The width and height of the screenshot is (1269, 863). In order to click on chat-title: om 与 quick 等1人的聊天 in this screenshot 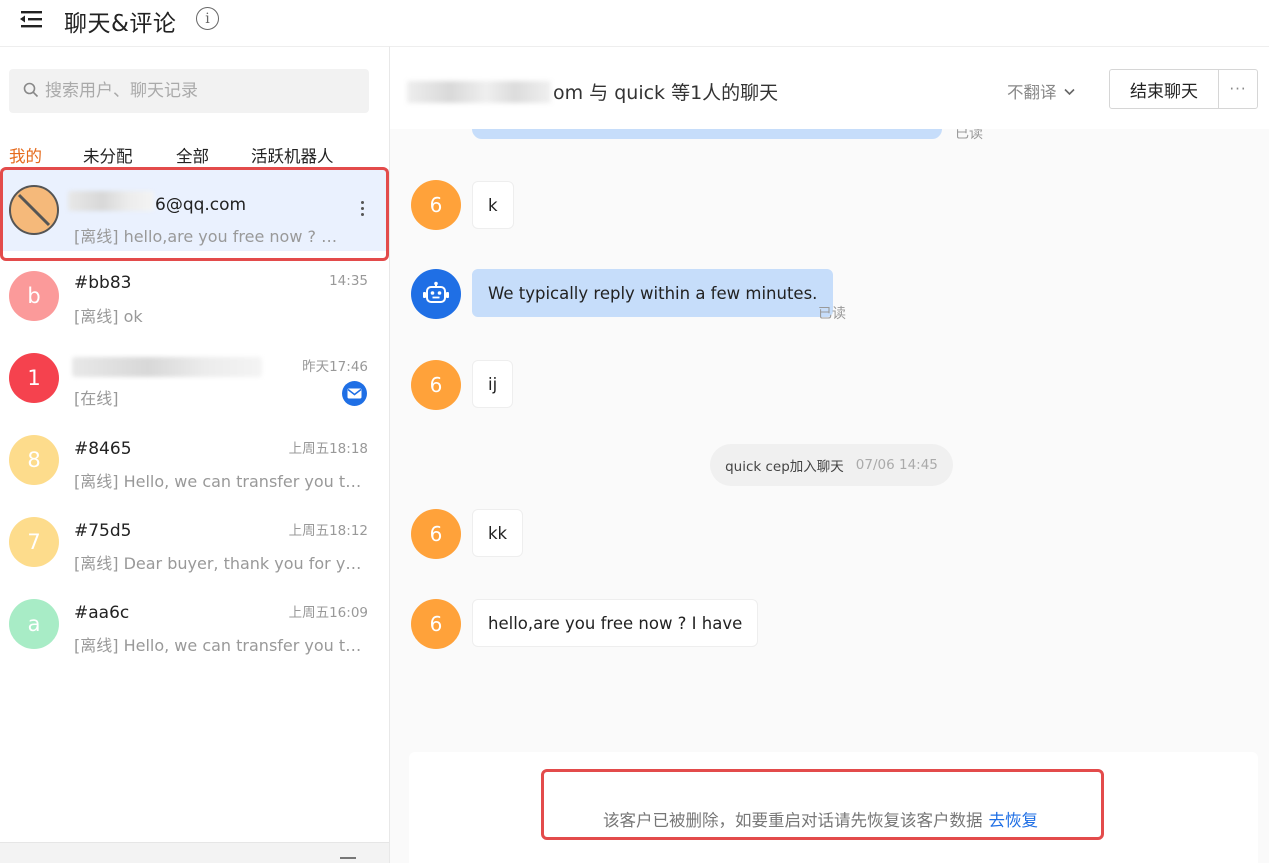, I will do `click(592, 91)`.